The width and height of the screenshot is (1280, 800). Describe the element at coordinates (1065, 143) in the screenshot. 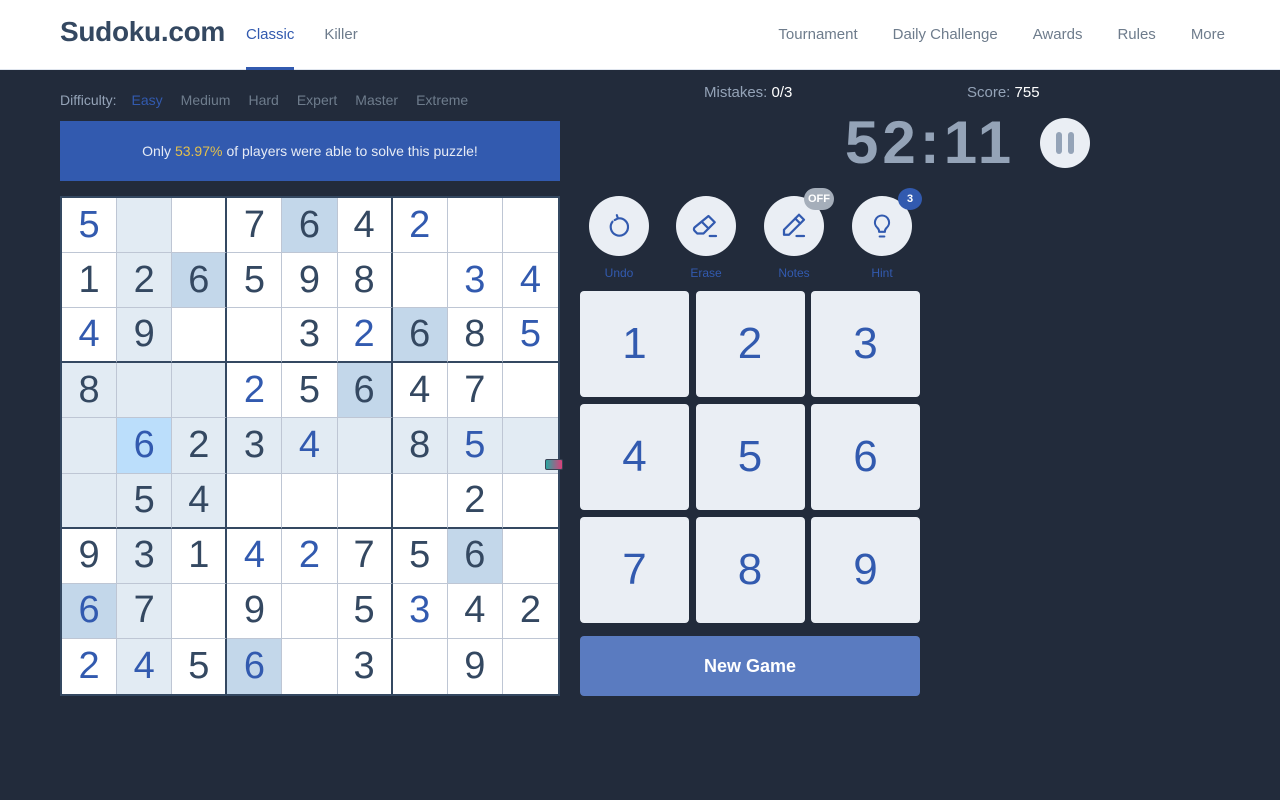

I see `pause-button` at that location.